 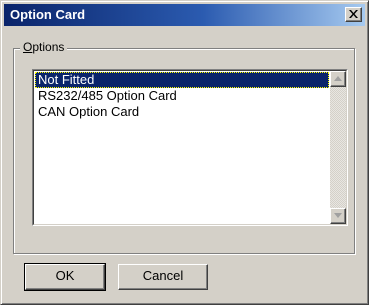 I want to click on window-title: Option Card, so click(x=48, y=14).